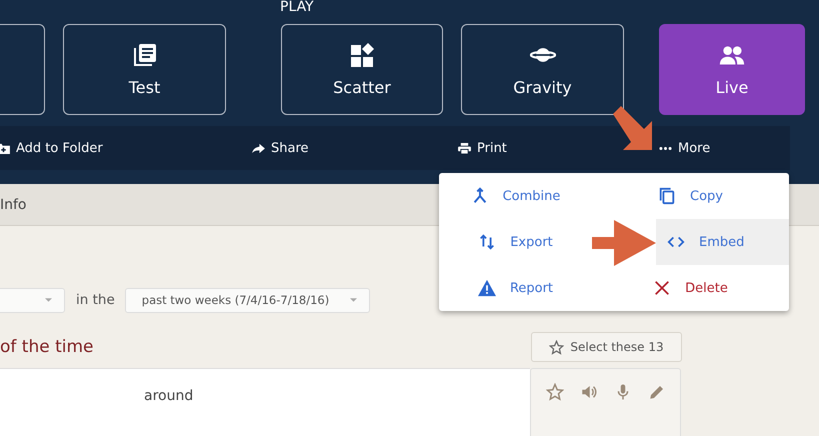 The width and height of the screenshot is (819, 436). What do you see at coordinates (542, 69) in the screenshot?
I see `mode-button: Gravity` at bounding box center [542, 69].